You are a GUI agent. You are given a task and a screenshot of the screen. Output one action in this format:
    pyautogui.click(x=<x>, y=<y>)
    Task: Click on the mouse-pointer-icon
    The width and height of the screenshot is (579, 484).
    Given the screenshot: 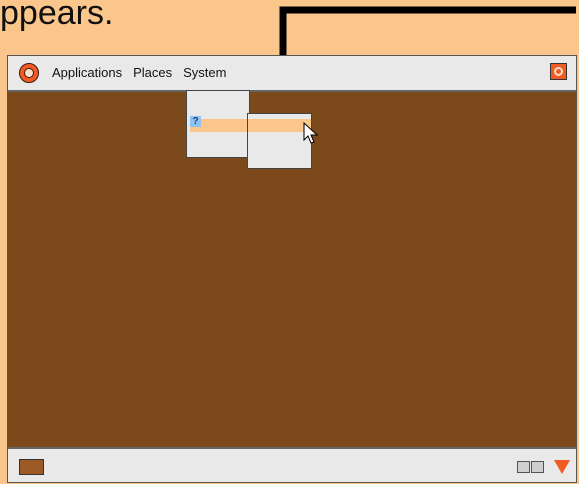 What is the action you would take?
    pyautogui.click(x=311, y=133)
    